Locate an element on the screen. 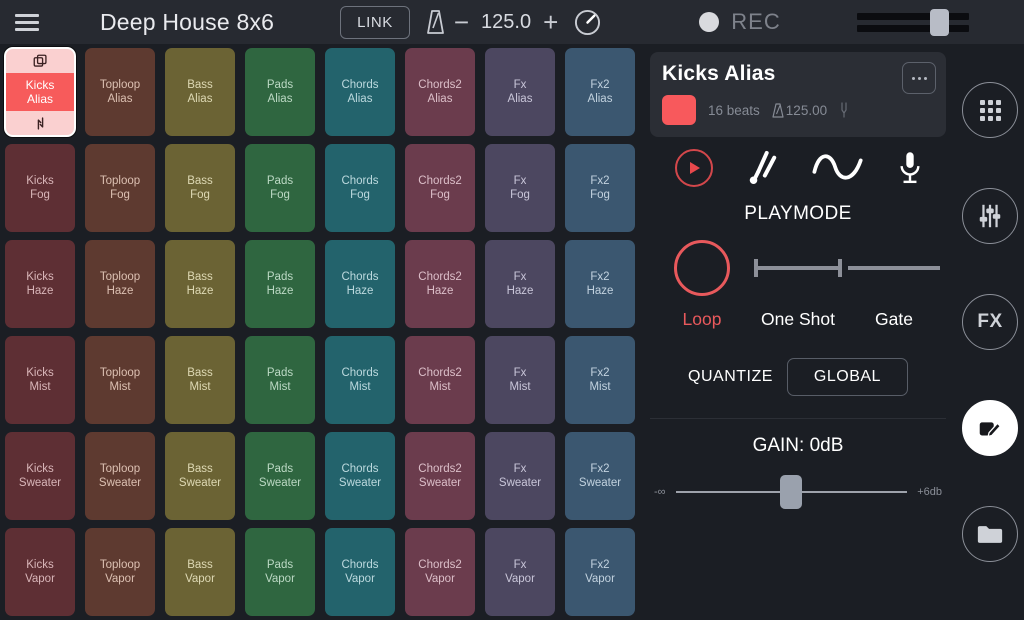 The image size is (1024, 620). clip-cell: Bass Fog is located at coordinates (200, 188).